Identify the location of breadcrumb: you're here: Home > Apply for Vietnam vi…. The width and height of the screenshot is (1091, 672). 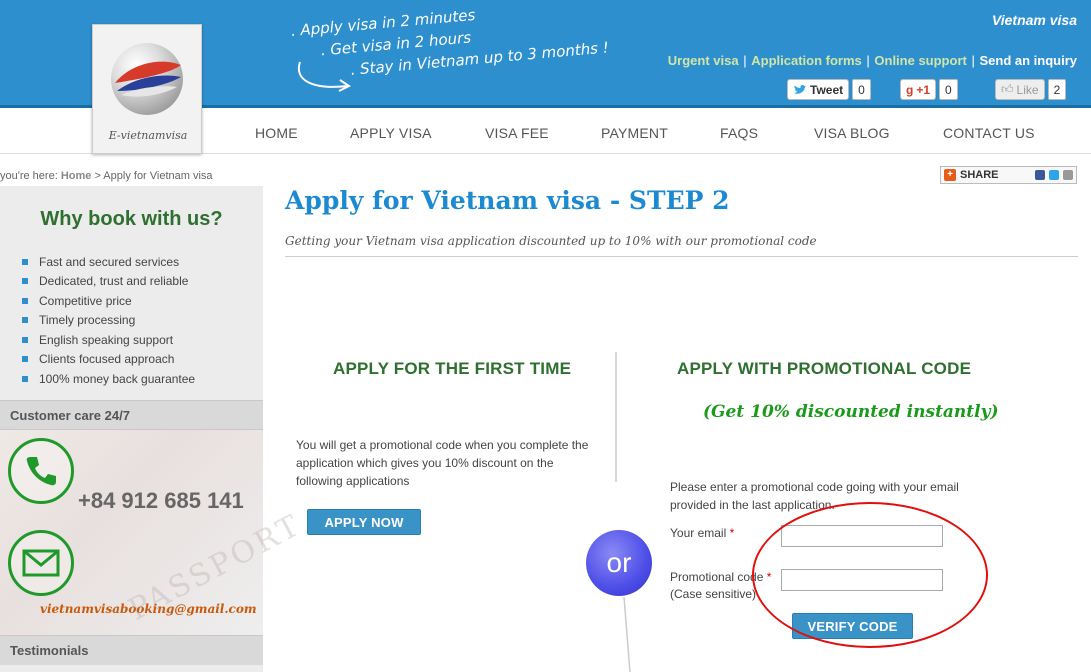
(106, 176).